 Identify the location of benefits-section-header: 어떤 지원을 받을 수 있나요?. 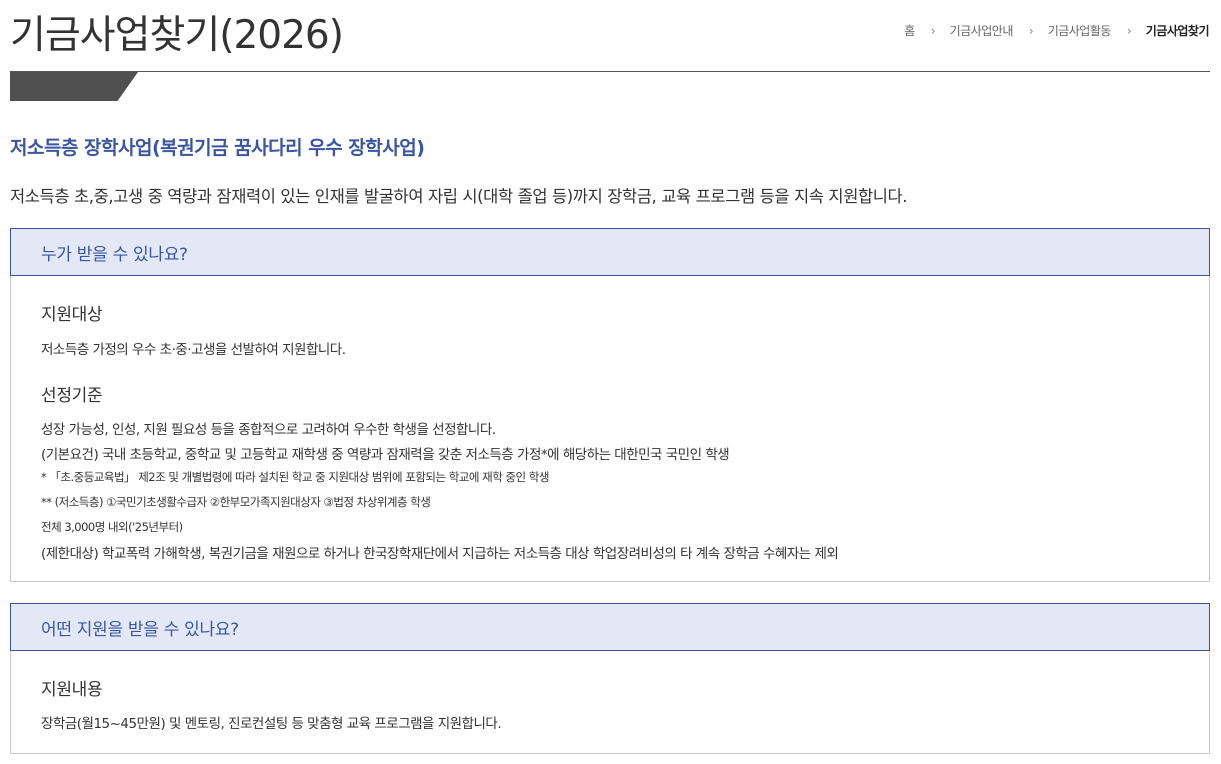
(610, 627).